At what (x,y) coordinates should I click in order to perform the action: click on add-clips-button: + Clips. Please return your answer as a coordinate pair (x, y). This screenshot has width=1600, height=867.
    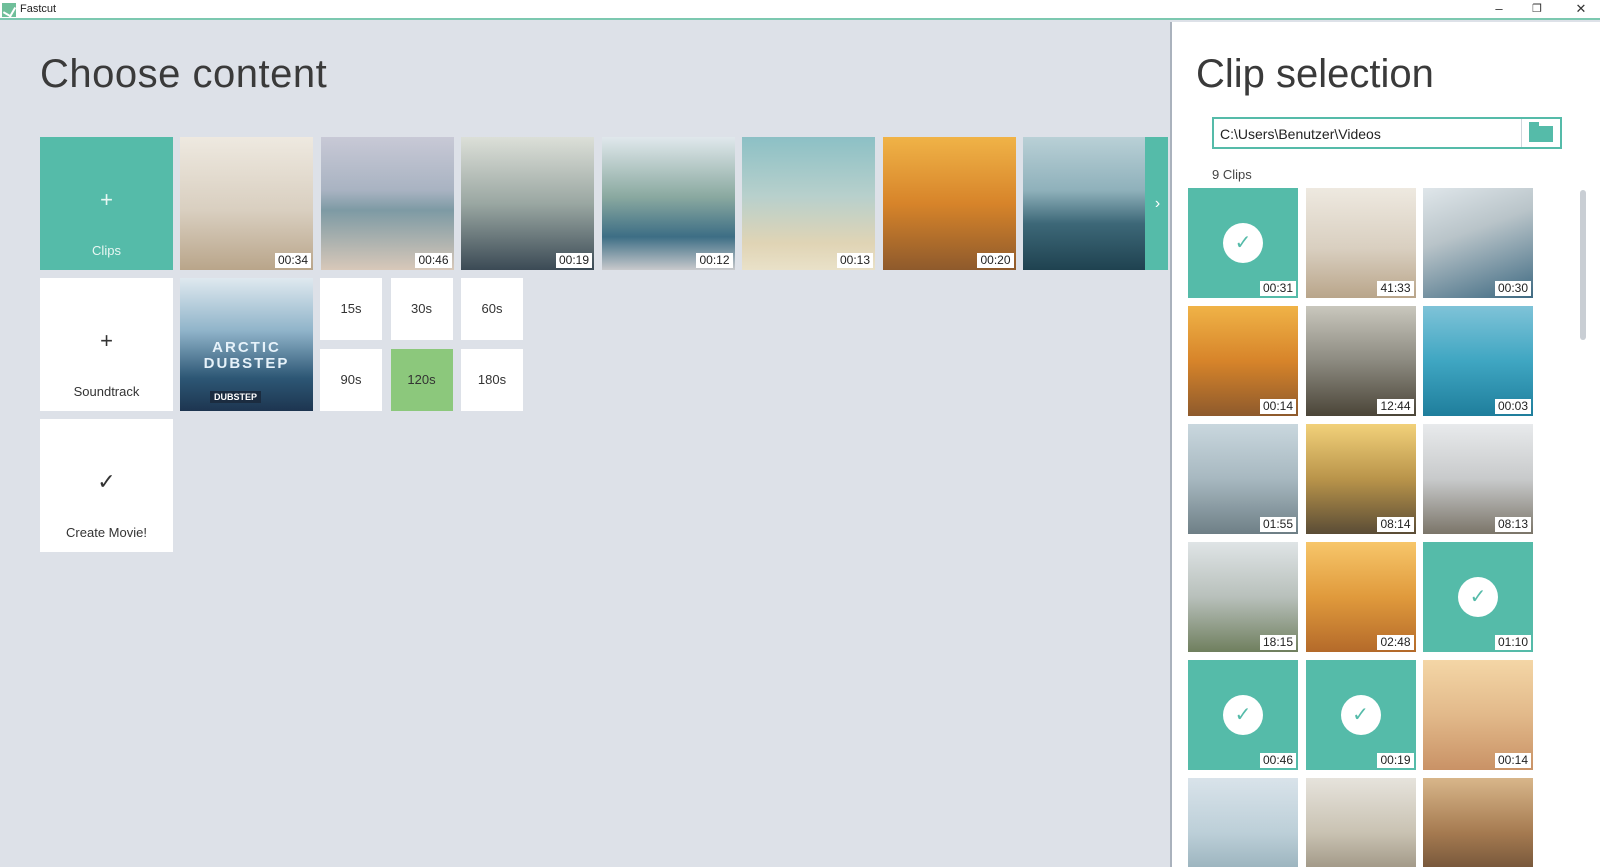
    Looking at the image, I should click on (106, 203).